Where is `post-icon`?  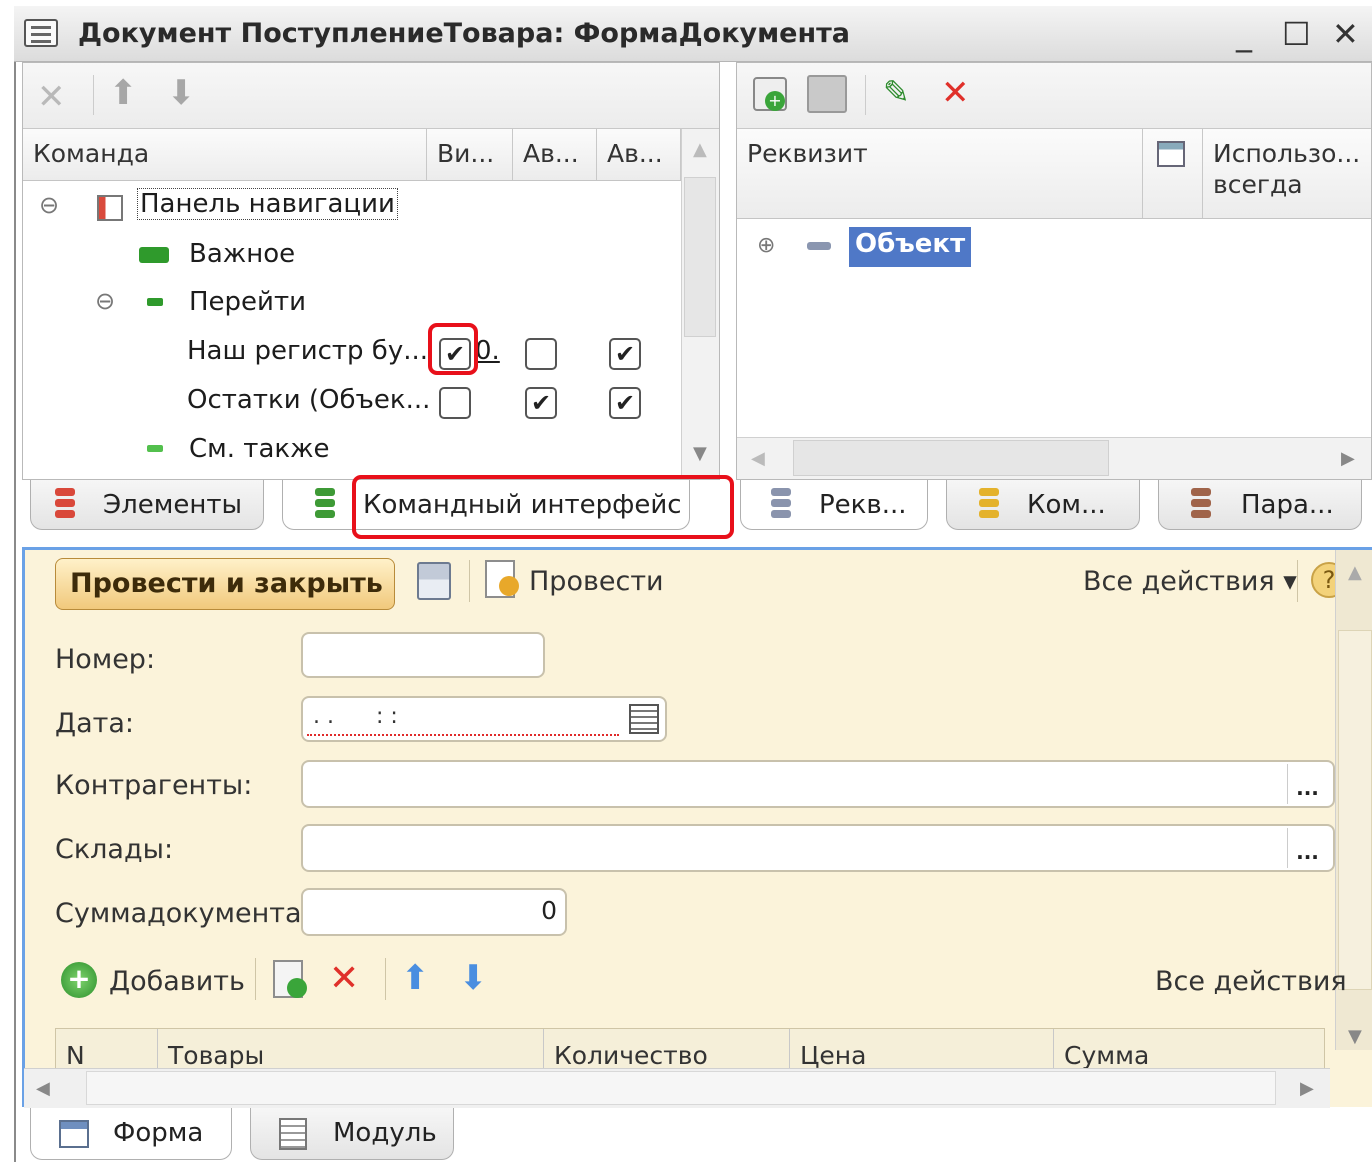 post-icon is located at coordinates (502, 579).